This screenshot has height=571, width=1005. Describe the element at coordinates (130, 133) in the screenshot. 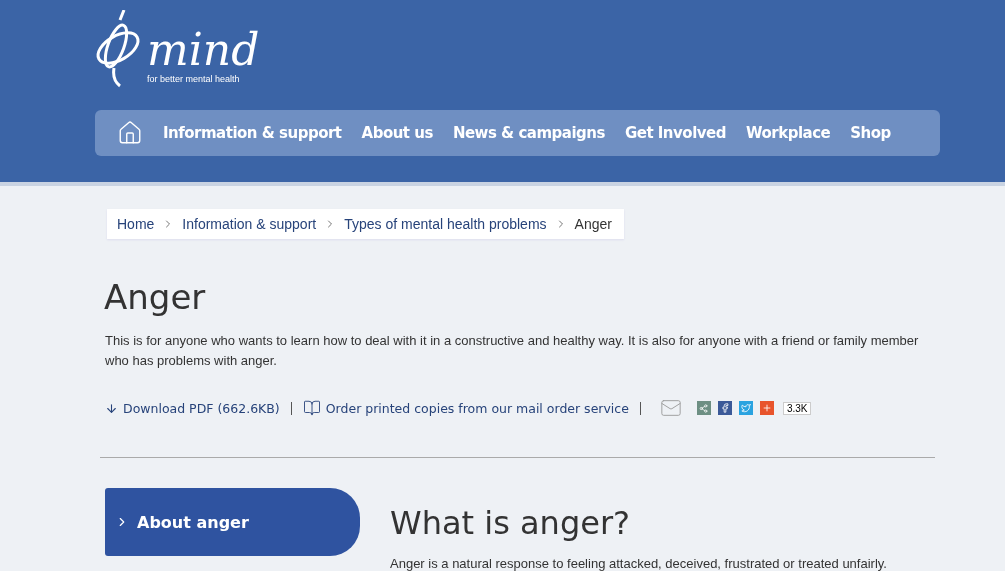

I see `home-icon` at that location.